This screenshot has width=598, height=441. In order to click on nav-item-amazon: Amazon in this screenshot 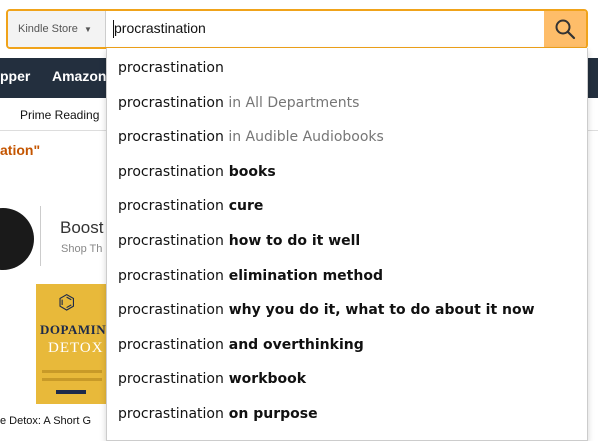, I will do `click(79, 76)`.